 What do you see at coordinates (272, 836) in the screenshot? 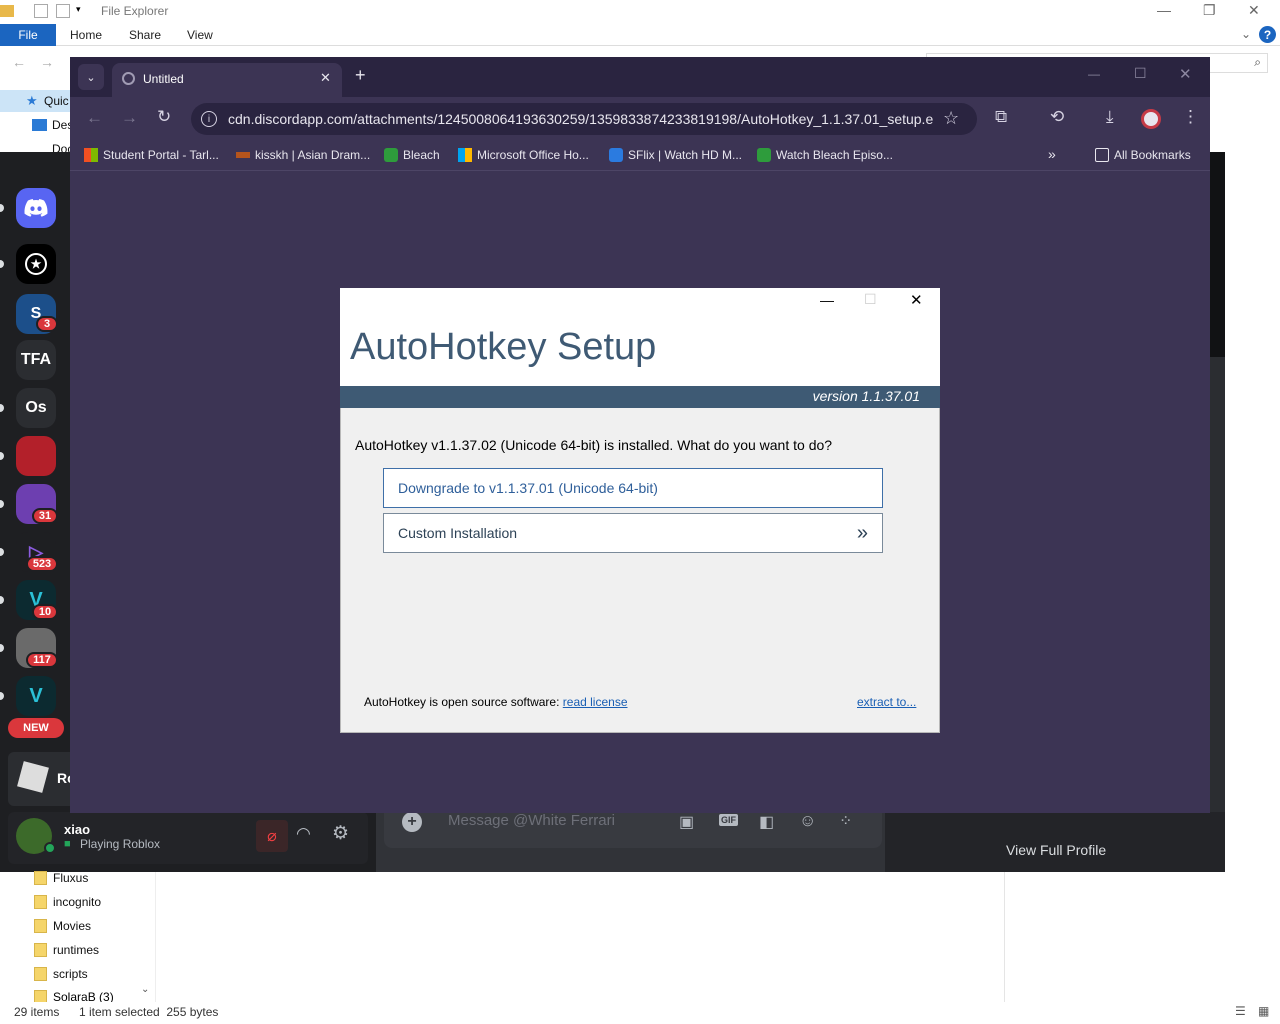
I see `mute-button: ⌀` at bounding box center [272, 836].